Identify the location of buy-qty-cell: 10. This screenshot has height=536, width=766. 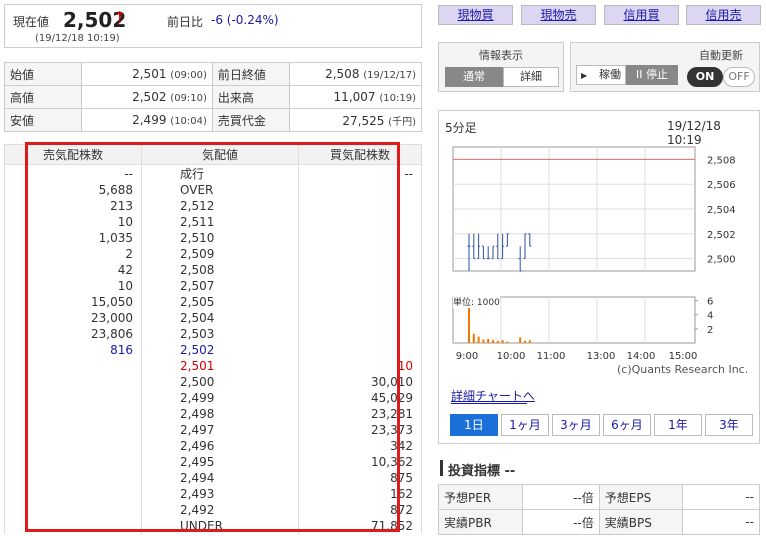
(360, 366).